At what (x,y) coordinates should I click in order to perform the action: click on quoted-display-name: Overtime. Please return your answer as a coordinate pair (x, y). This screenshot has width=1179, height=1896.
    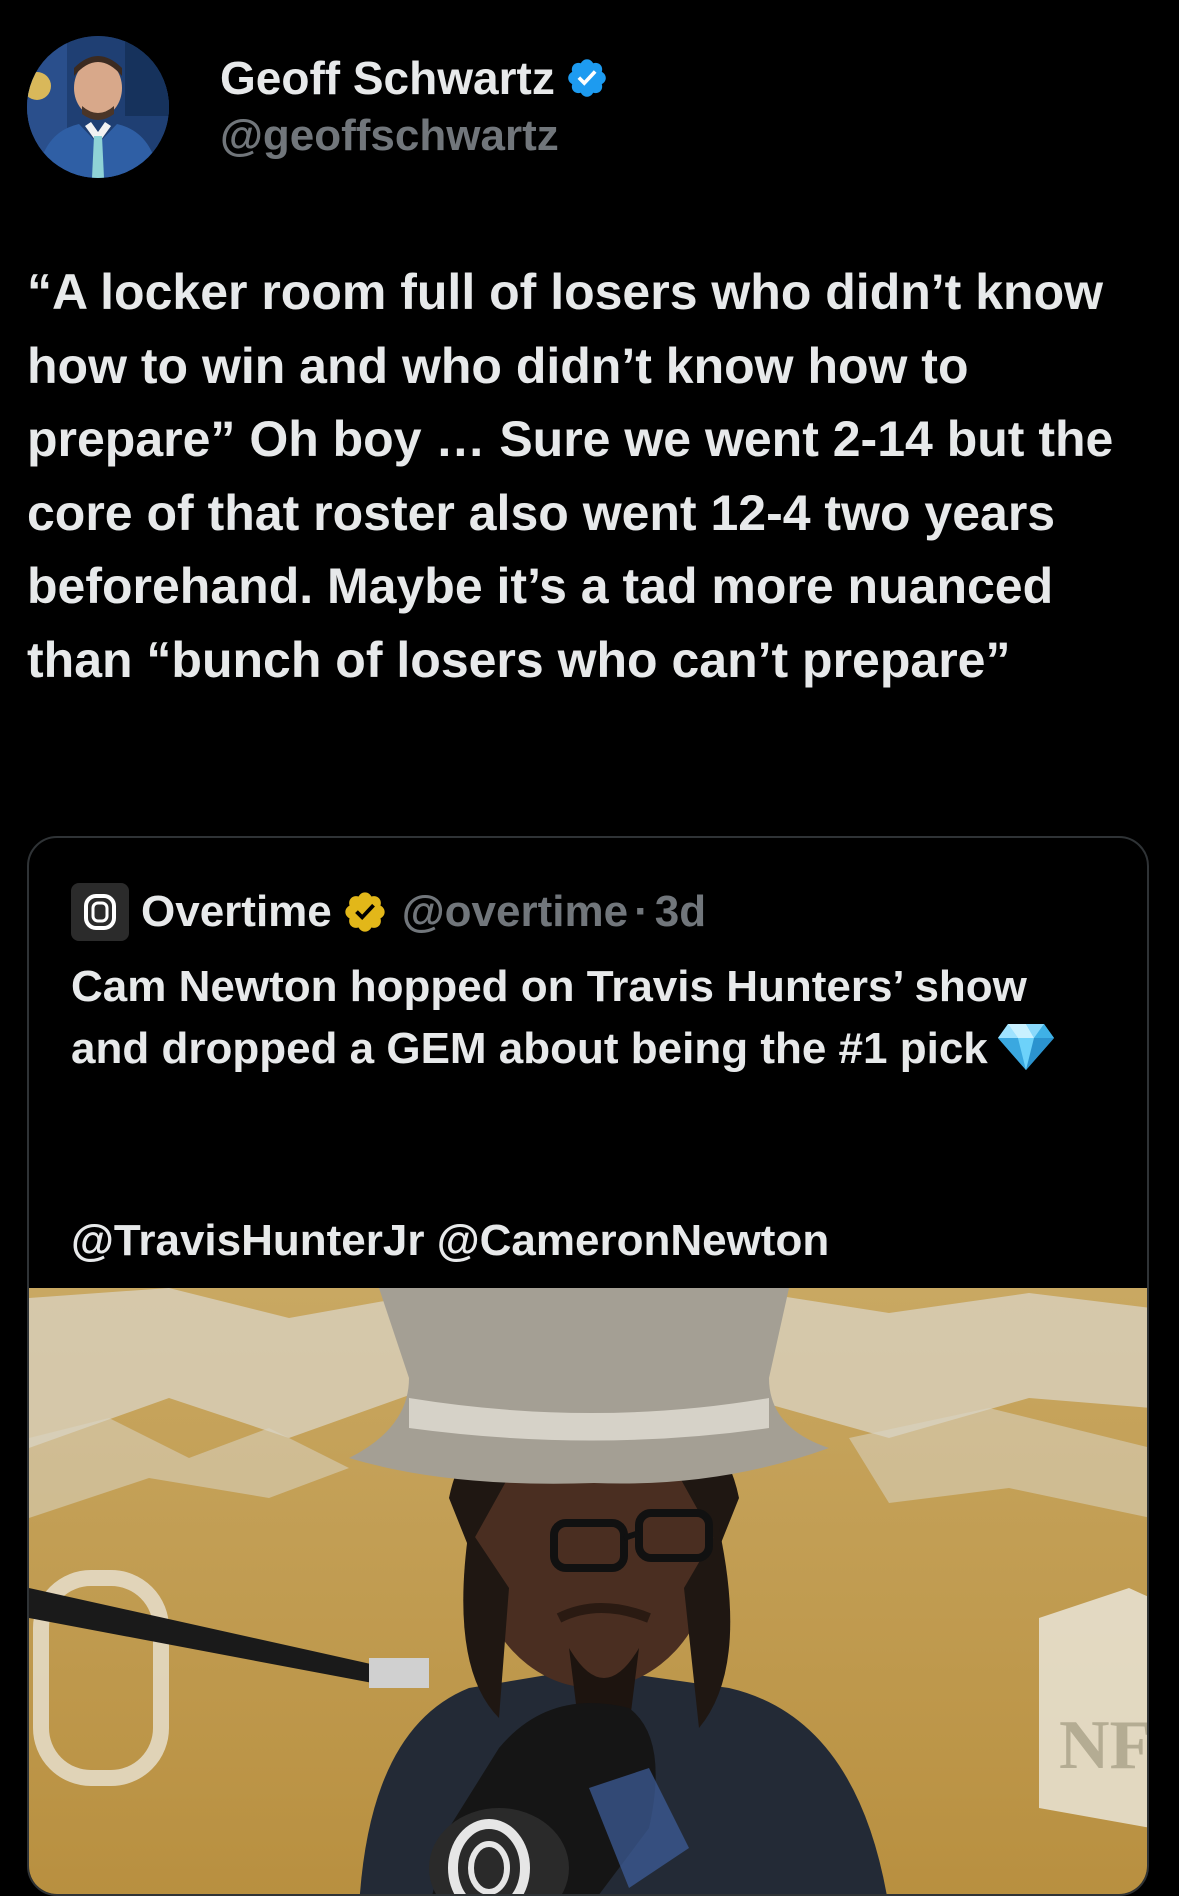
    Looking at the image, I should click on (236, 912).